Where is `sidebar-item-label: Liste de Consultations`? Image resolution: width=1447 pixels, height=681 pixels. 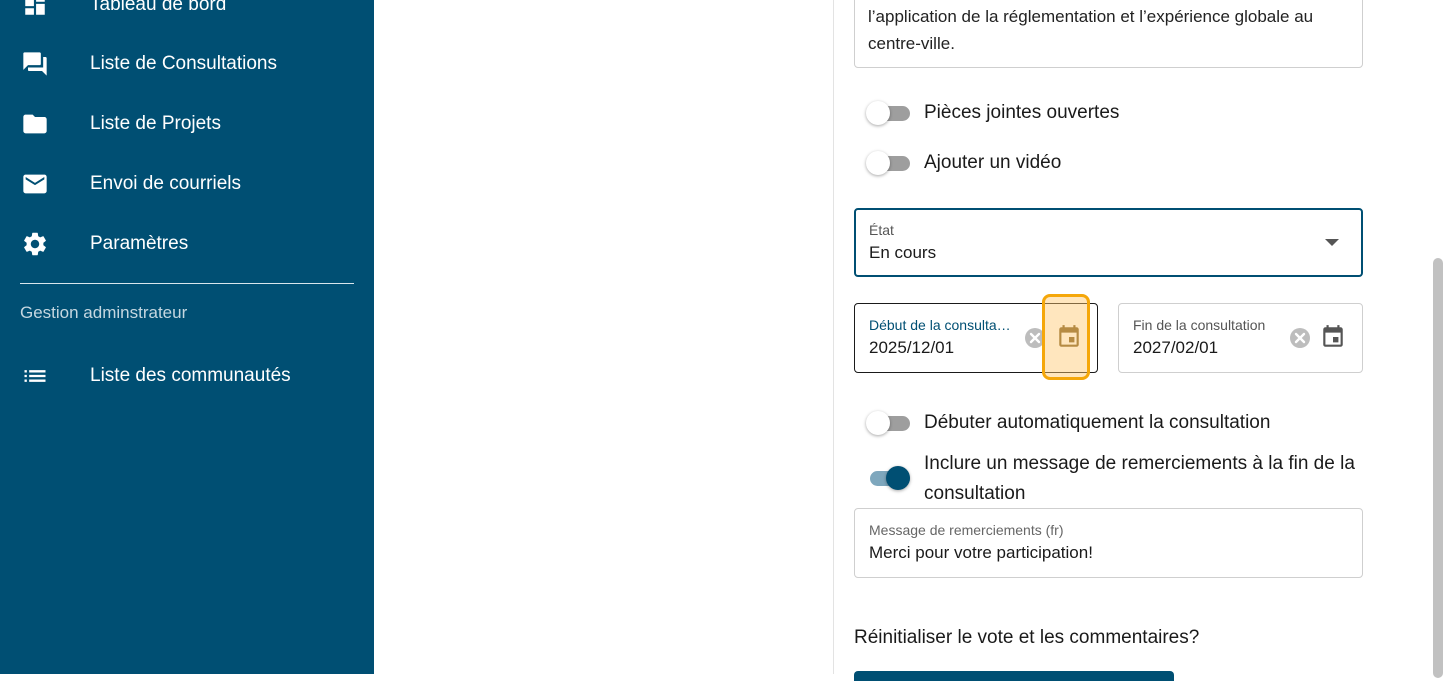 sidebar-item-label: Liste de Consultations is located at coordinates (183, 63).